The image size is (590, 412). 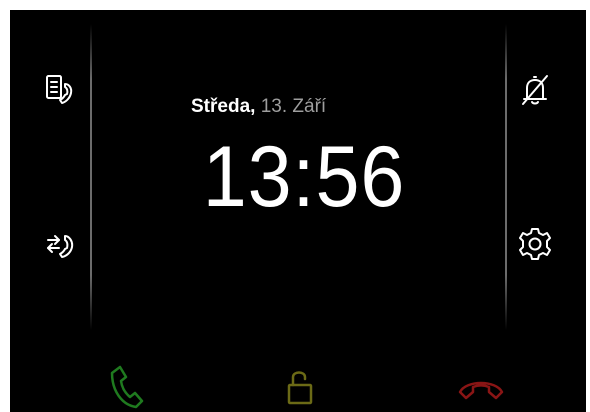 I want to click on accept-call-button, so click(x=124, y=387).